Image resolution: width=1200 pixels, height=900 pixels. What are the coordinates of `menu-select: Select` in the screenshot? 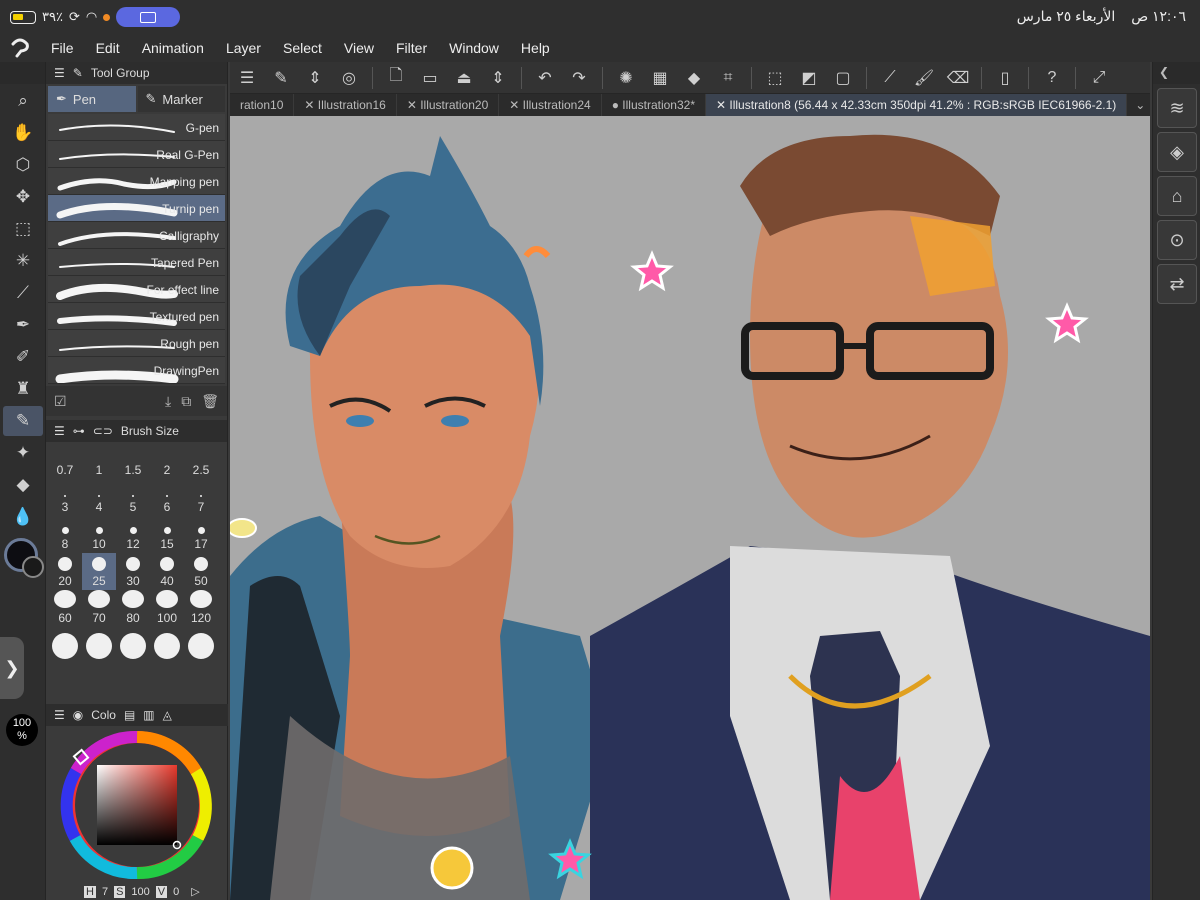 It's located at (302, 48).